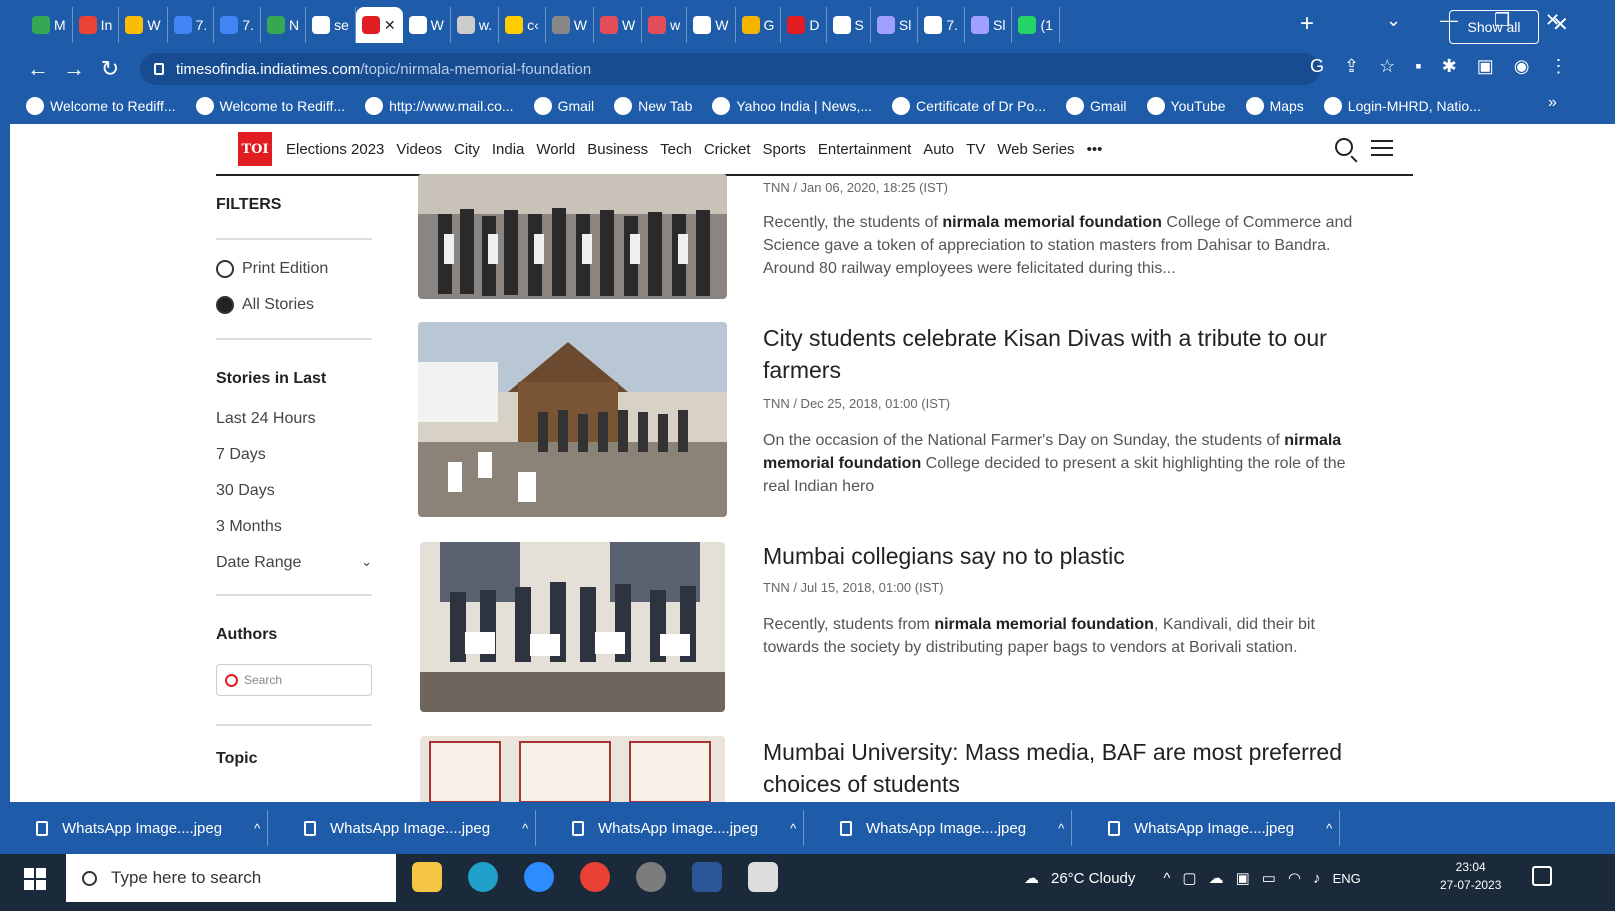 Image resolution: width=1615 pixels, height=911 pixels. I want to click on google-icon: G, so click(1317, 66).